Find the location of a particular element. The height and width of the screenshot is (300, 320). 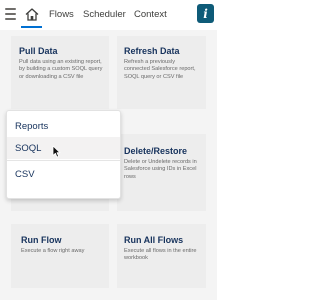

tab-context: Context is located at coordinates (150, 14).